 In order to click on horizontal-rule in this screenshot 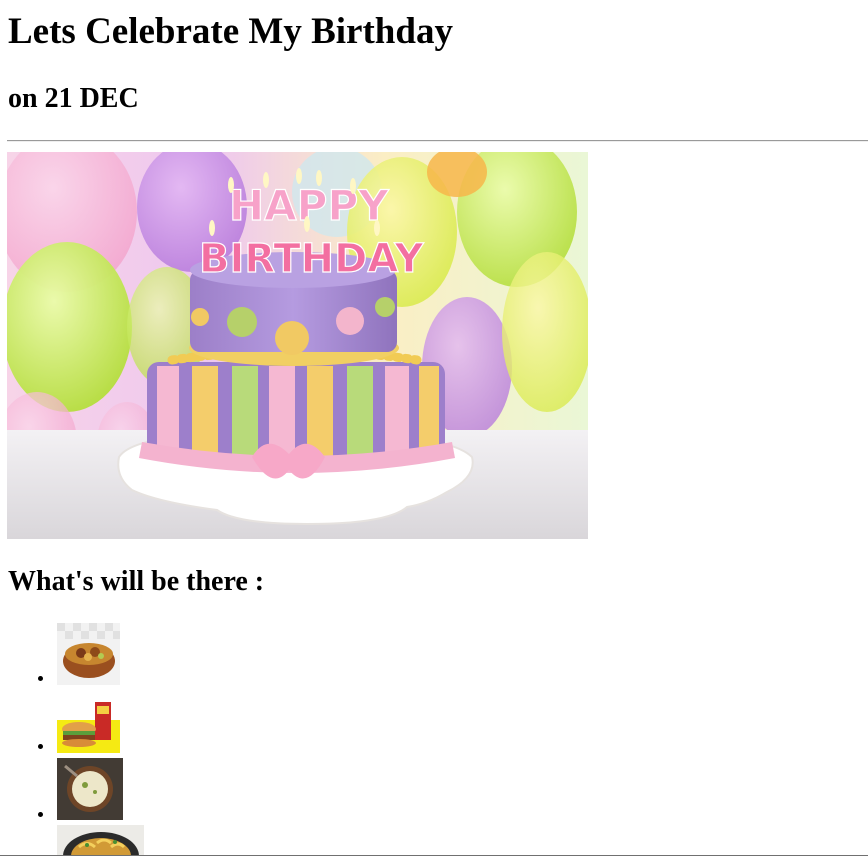, I will do `click(437, 141)`.